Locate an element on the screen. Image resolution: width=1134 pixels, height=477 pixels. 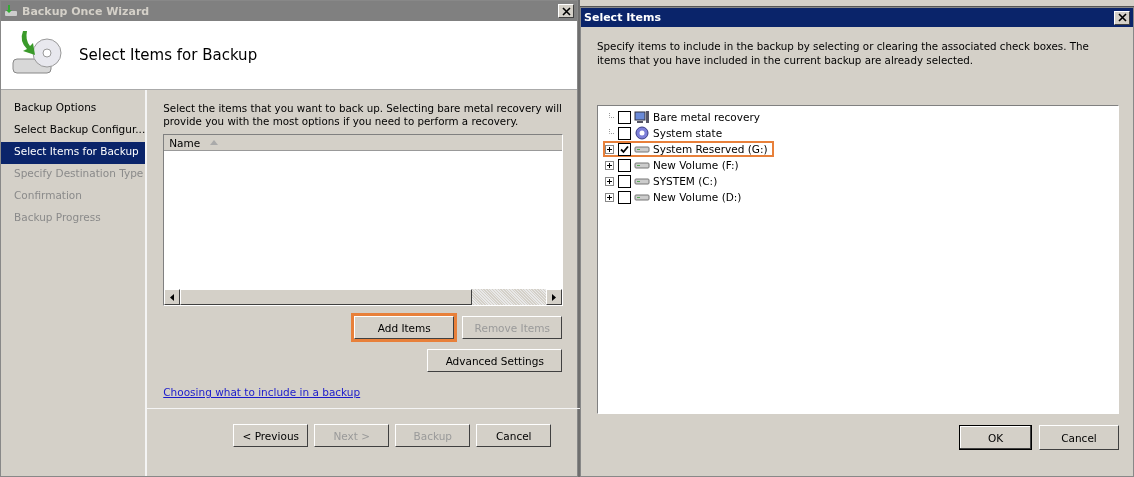
tree-item: New Volume (D:) is located at coordinates (697, 197).